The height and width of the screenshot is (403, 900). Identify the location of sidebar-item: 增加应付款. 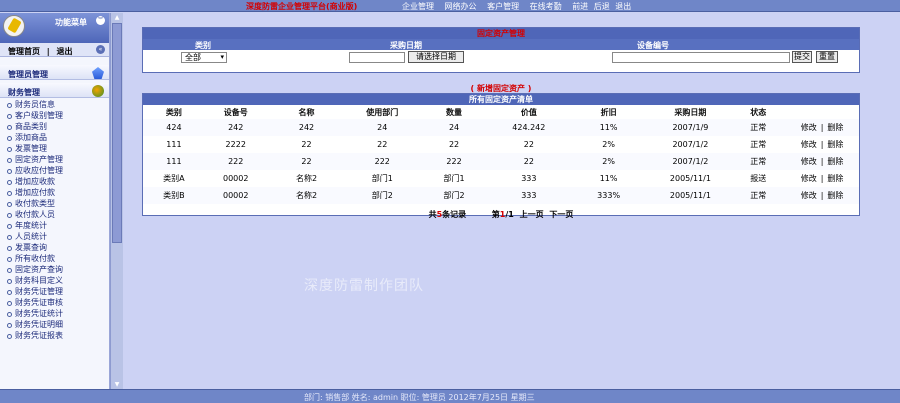
(54, 192).